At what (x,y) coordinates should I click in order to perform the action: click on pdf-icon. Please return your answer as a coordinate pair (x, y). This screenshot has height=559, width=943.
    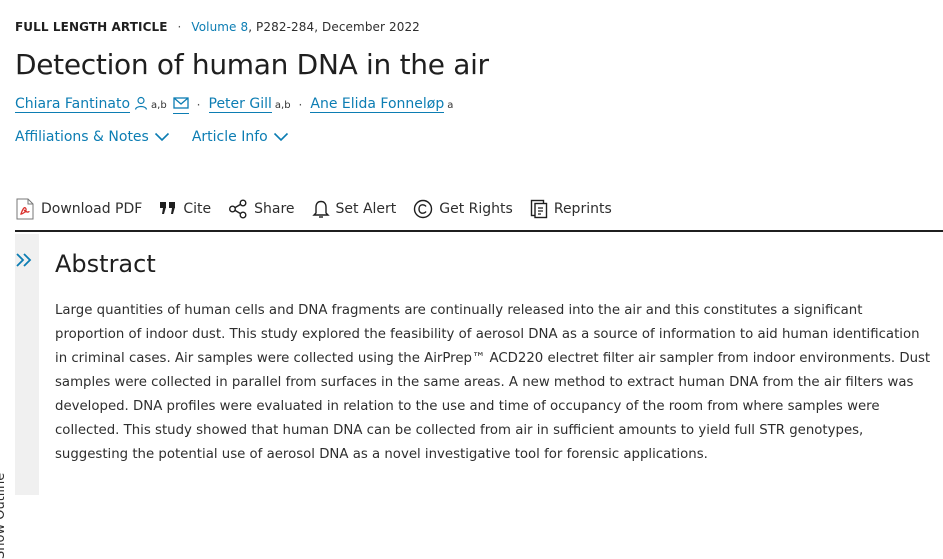
    Looking at the image, I should click on (25, 209).